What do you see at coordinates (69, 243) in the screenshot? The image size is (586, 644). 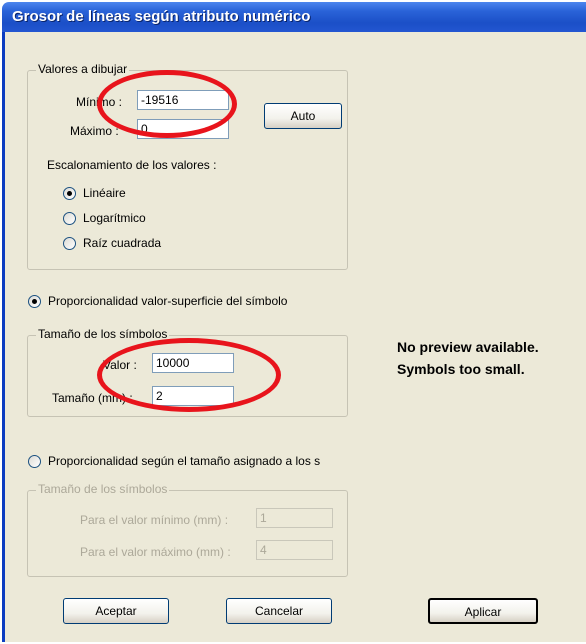 I see `radio-sqrt` at bounding box center [69, 243].